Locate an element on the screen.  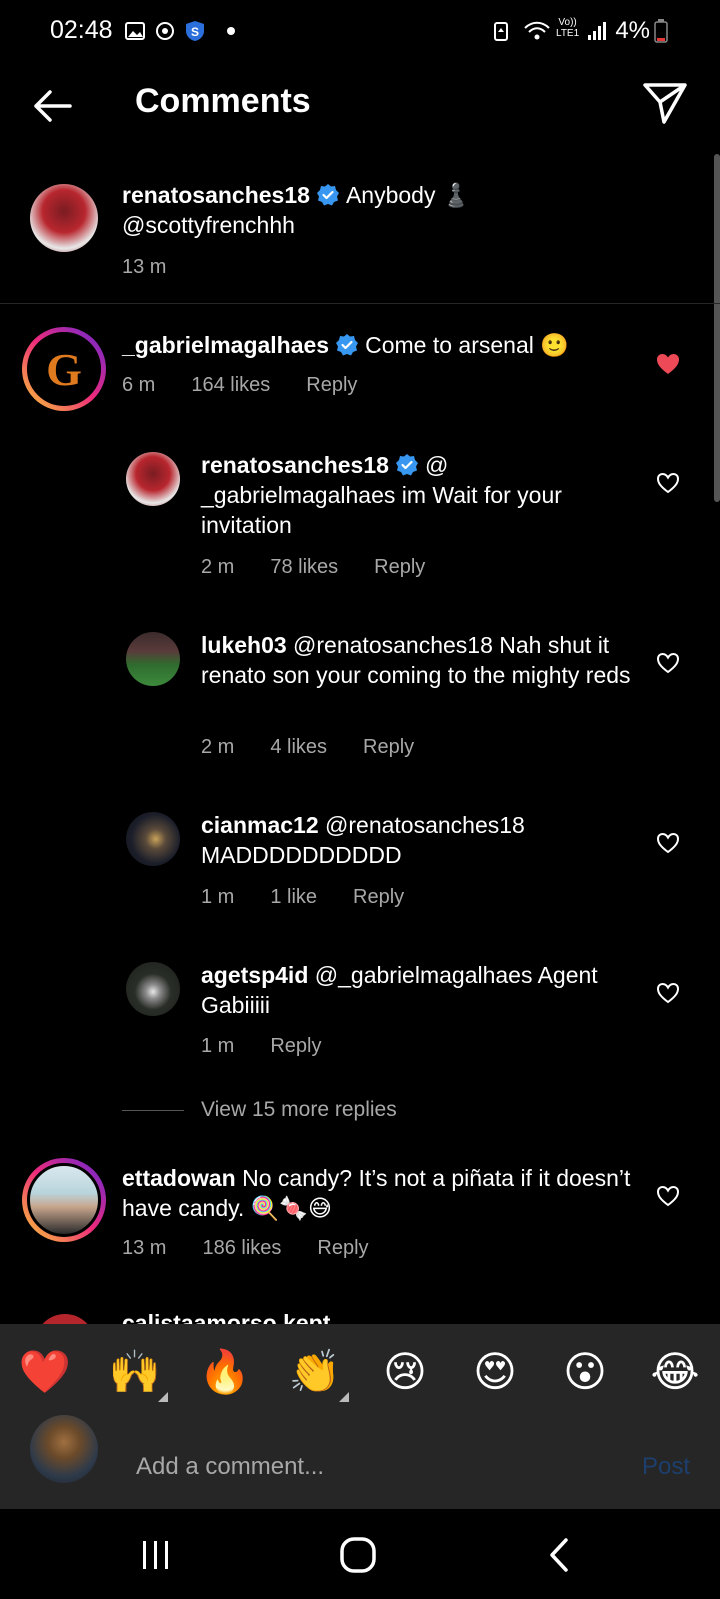
reply-meta: 1 m 1 like Reply is located at coordinates (320, 897).